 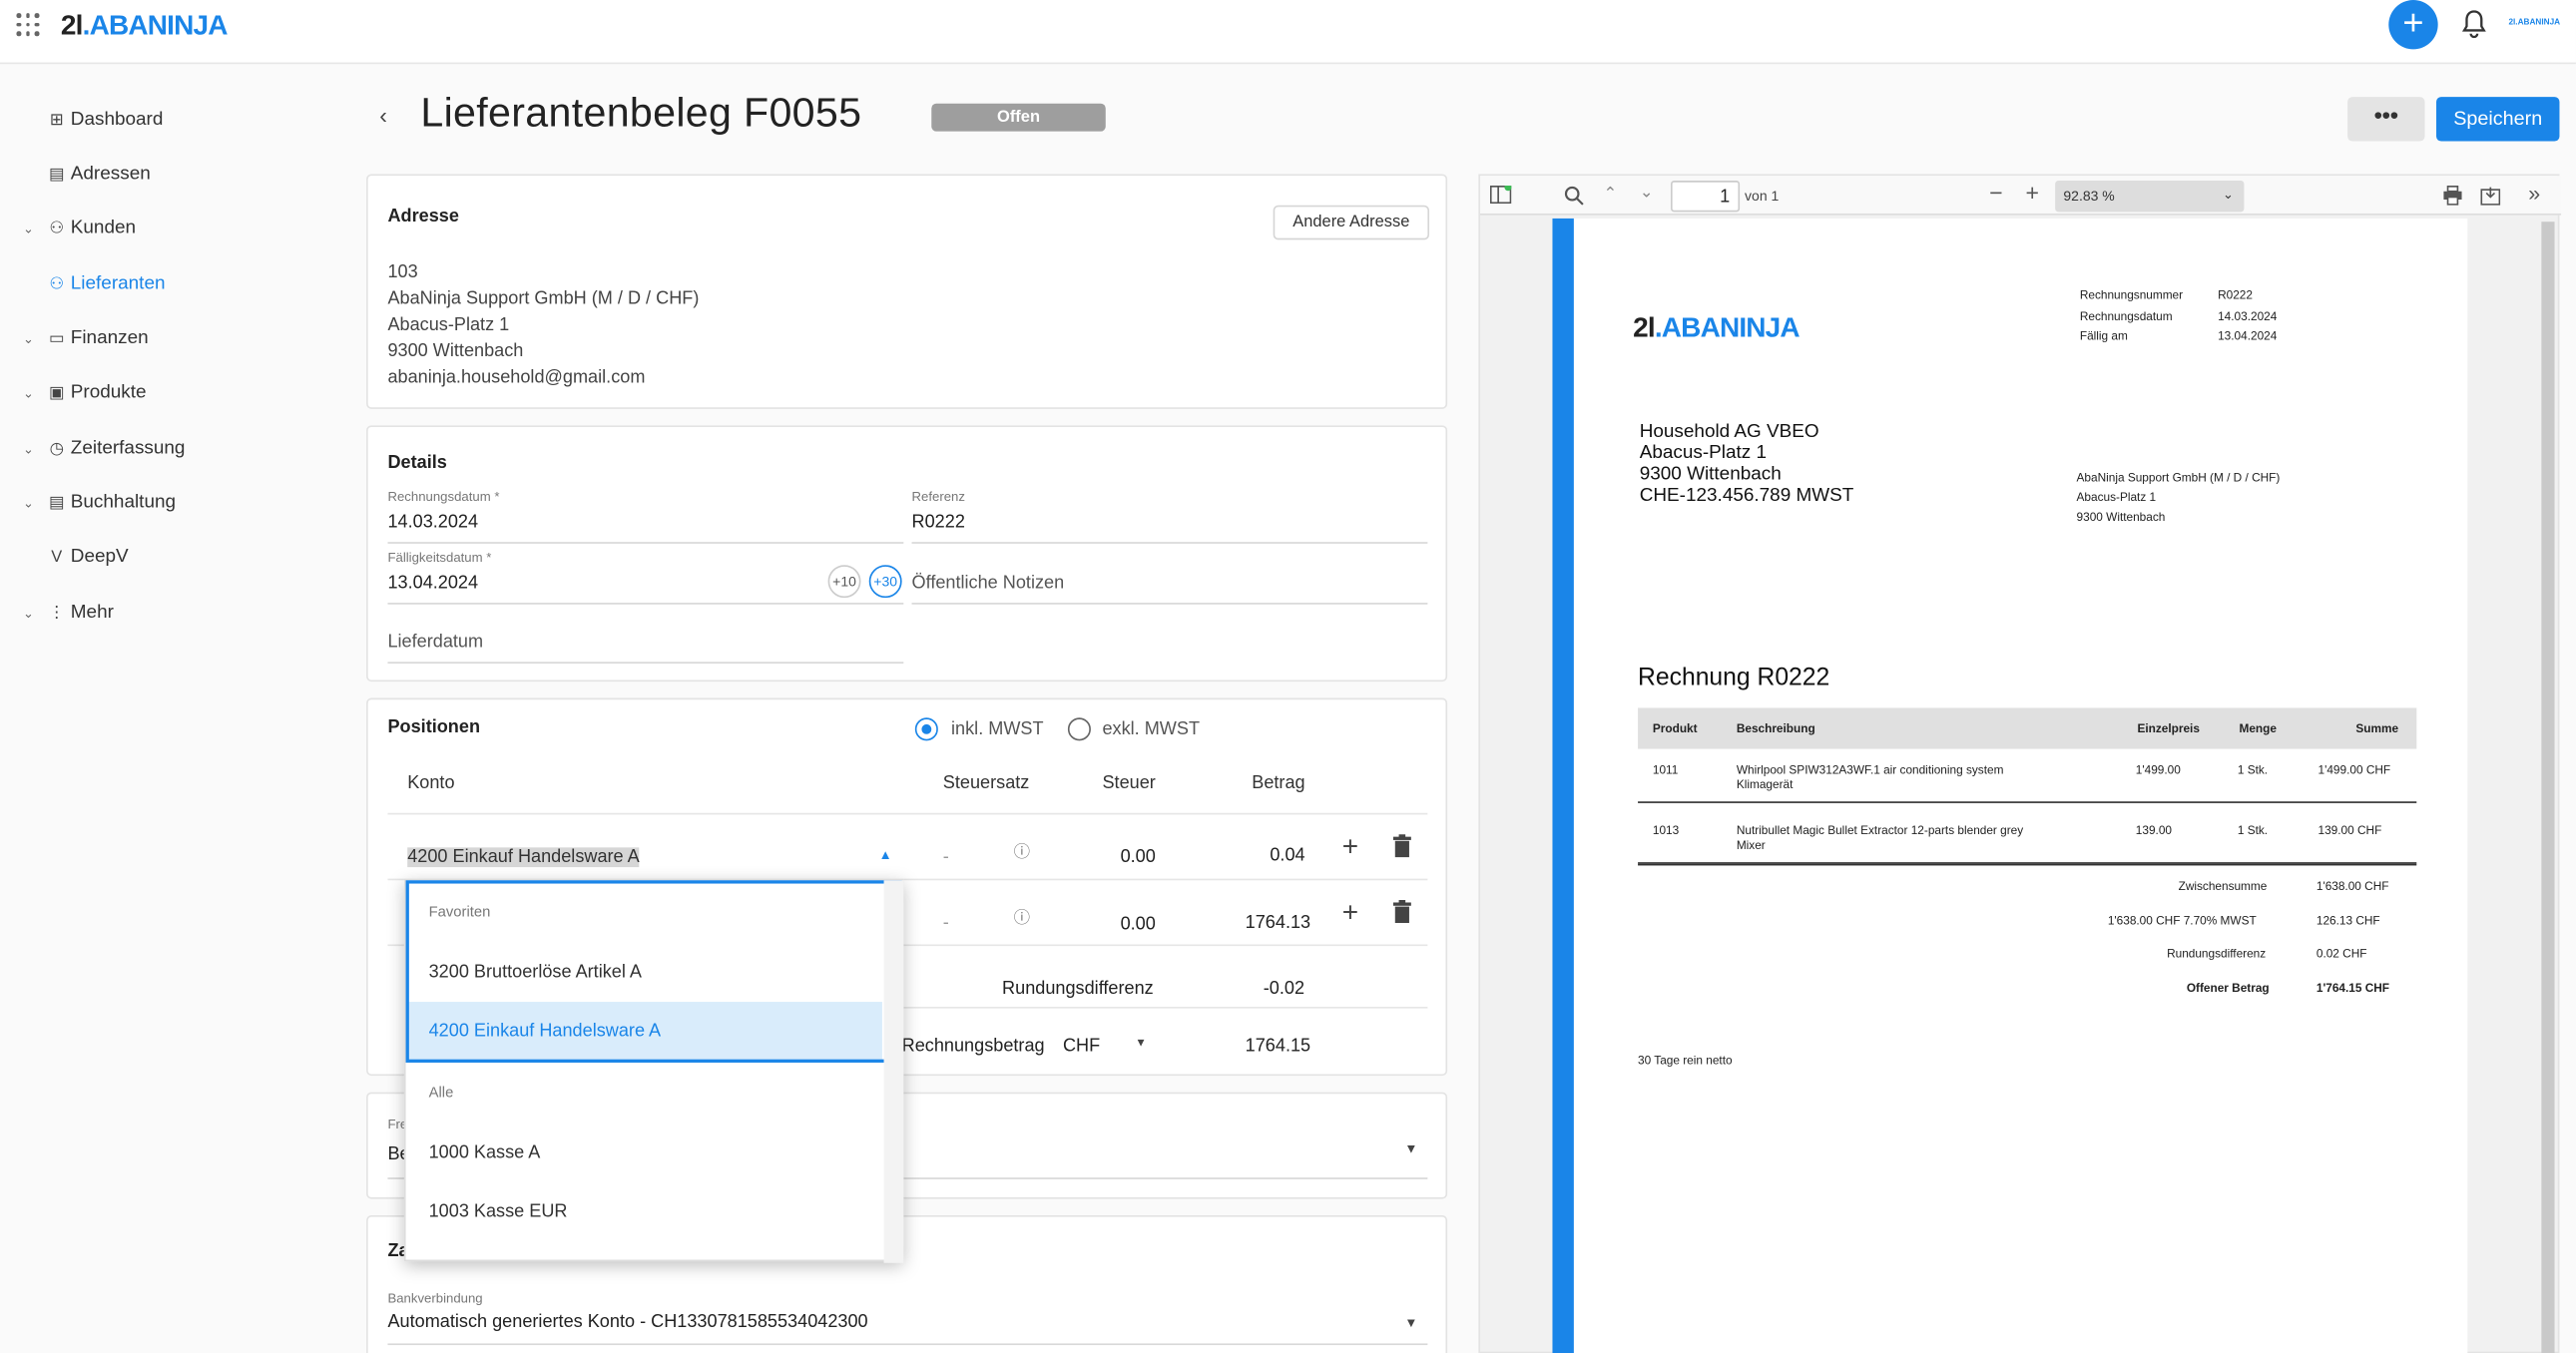 What do you see at coordinates (524, 857) in the screenshot?
I see `row-account-field: 4200 Einkauf Handelsware A` at bounding box center [524, 857].